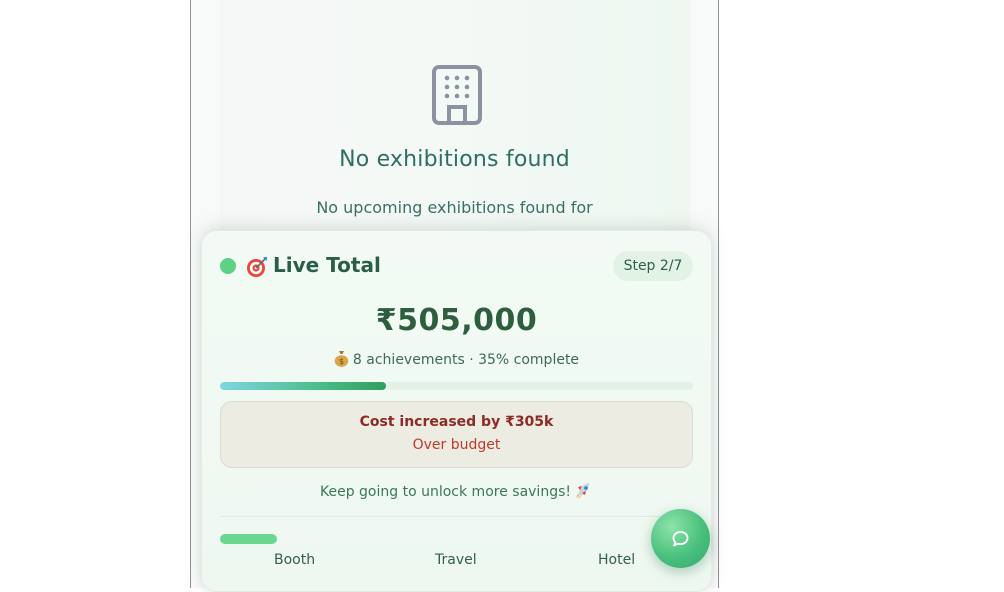  What do you see at coordinates (456, 516) in the screenshot?
I see `divider` at bounding box center [456, 516].